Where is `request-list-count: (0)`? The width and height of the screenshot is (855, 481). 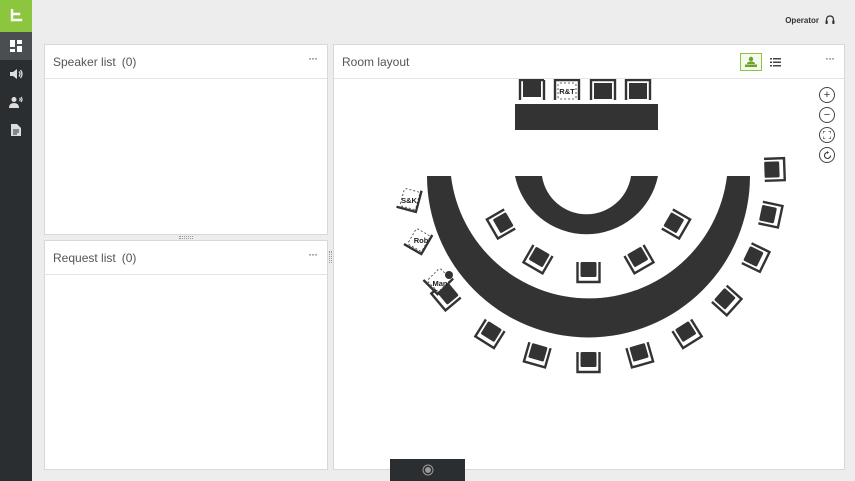
request-list-count: (0) is located at coordinates (129, 257).